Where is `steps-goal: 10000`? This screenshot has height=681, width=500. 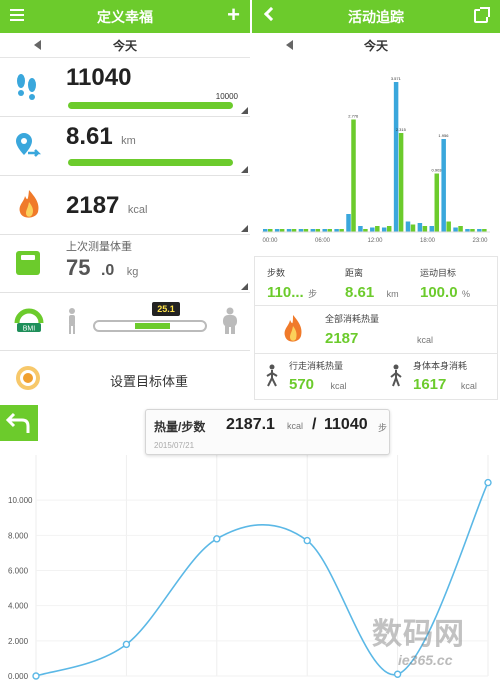
steps-goal: 10000 is located at coordinates (226, 96).